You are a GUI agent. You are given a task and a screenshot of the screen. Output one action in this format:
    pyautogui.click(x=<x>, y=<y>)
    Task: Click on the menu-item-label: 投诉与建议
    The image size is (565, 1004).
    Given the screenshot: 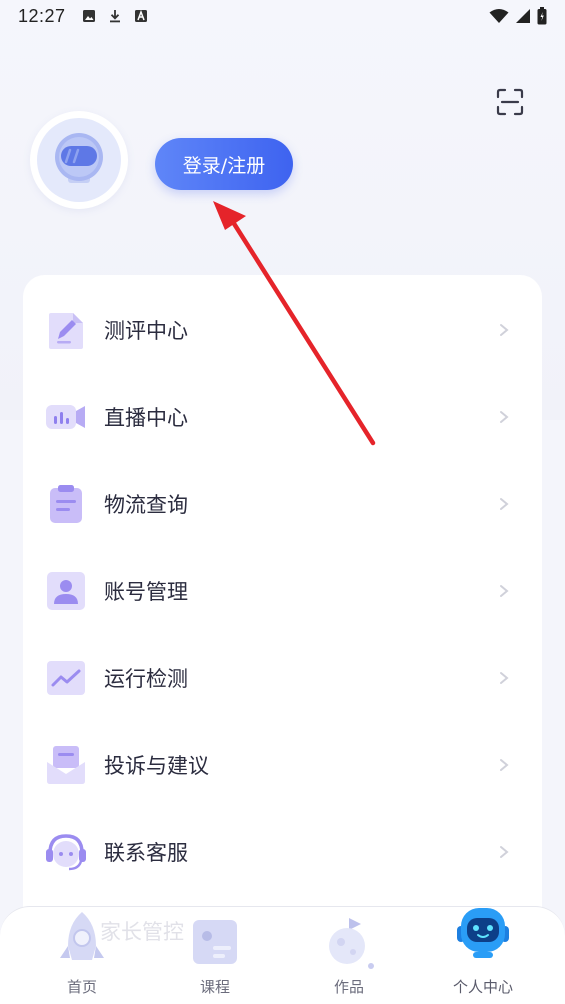 What is the action you would take?
    pyautogui.click(x=156, y=765)
    